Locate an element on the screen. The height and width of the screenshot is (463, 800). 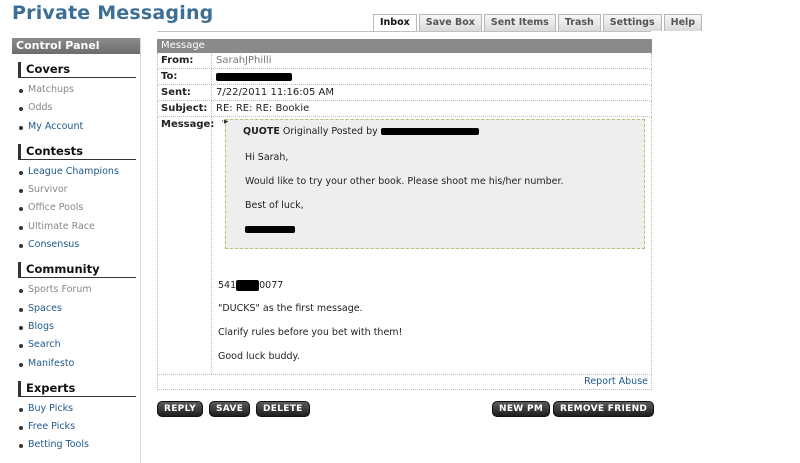
phone-line: 541 0077 is located at coordinates (250, 285).